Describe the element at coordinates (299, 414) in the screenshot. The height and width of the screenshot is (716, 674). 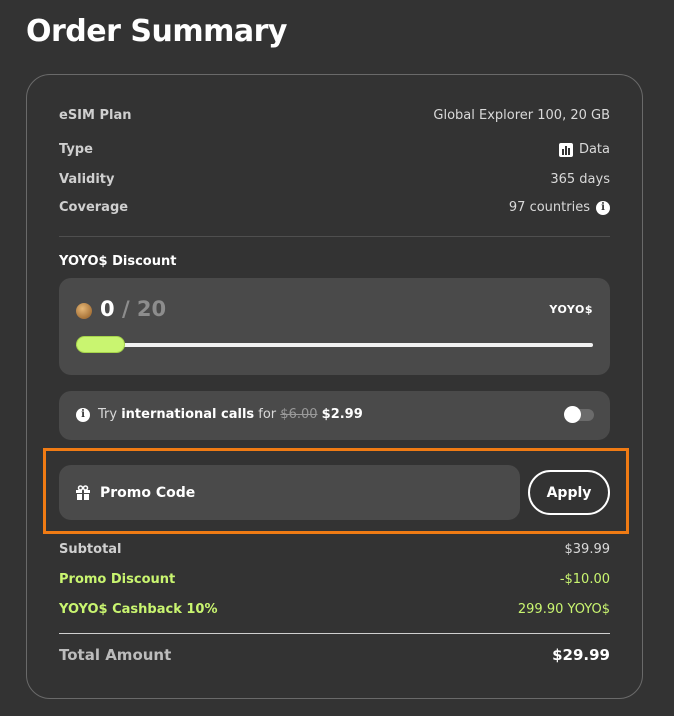
I see `calls-old-price: $6.00` at that location.